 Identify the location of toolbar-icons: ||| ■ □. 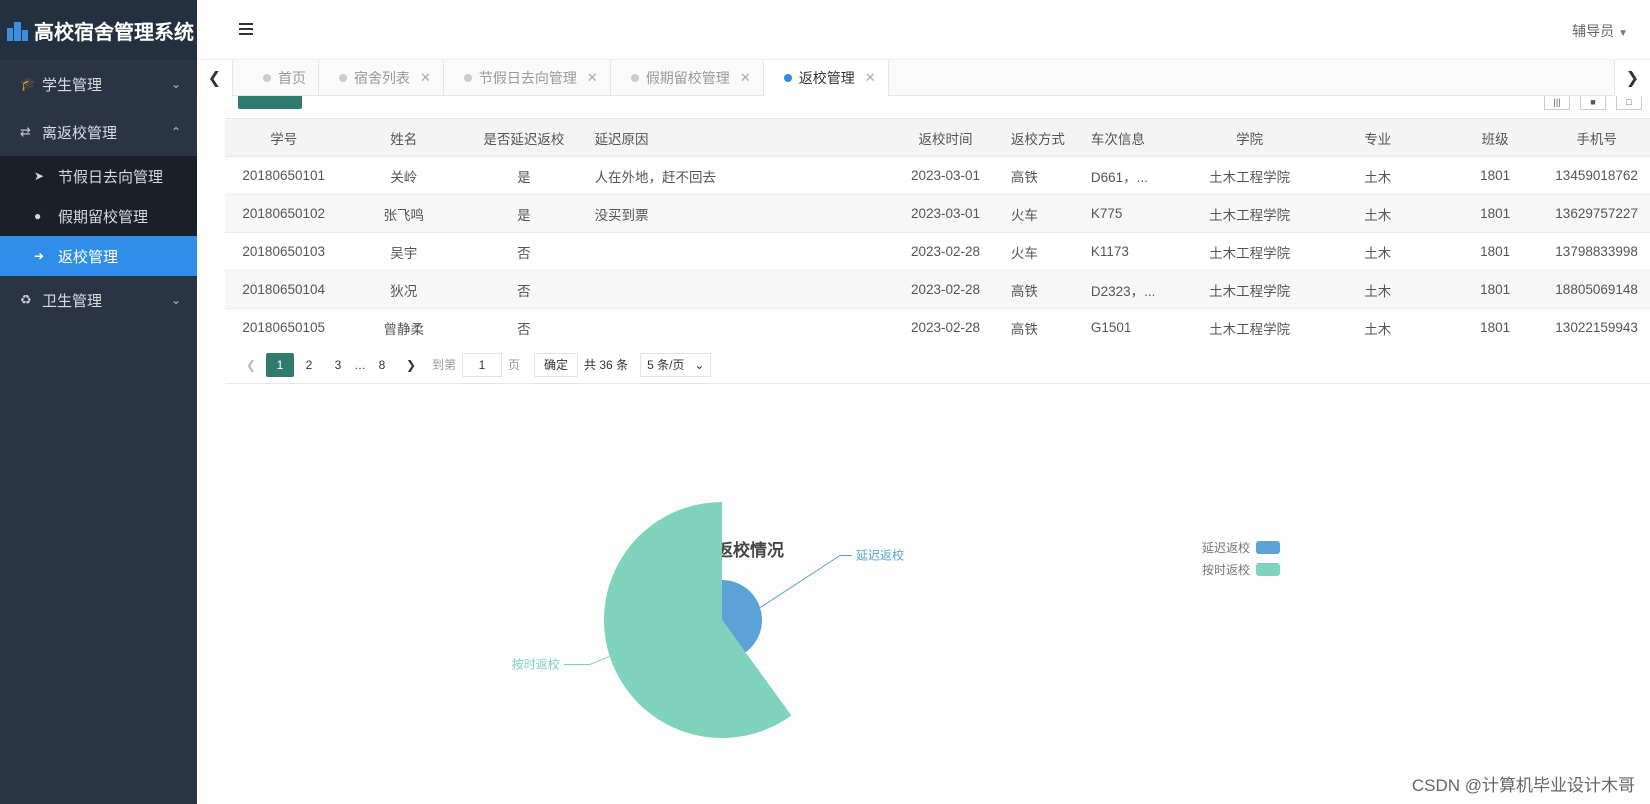
(1593, 103).